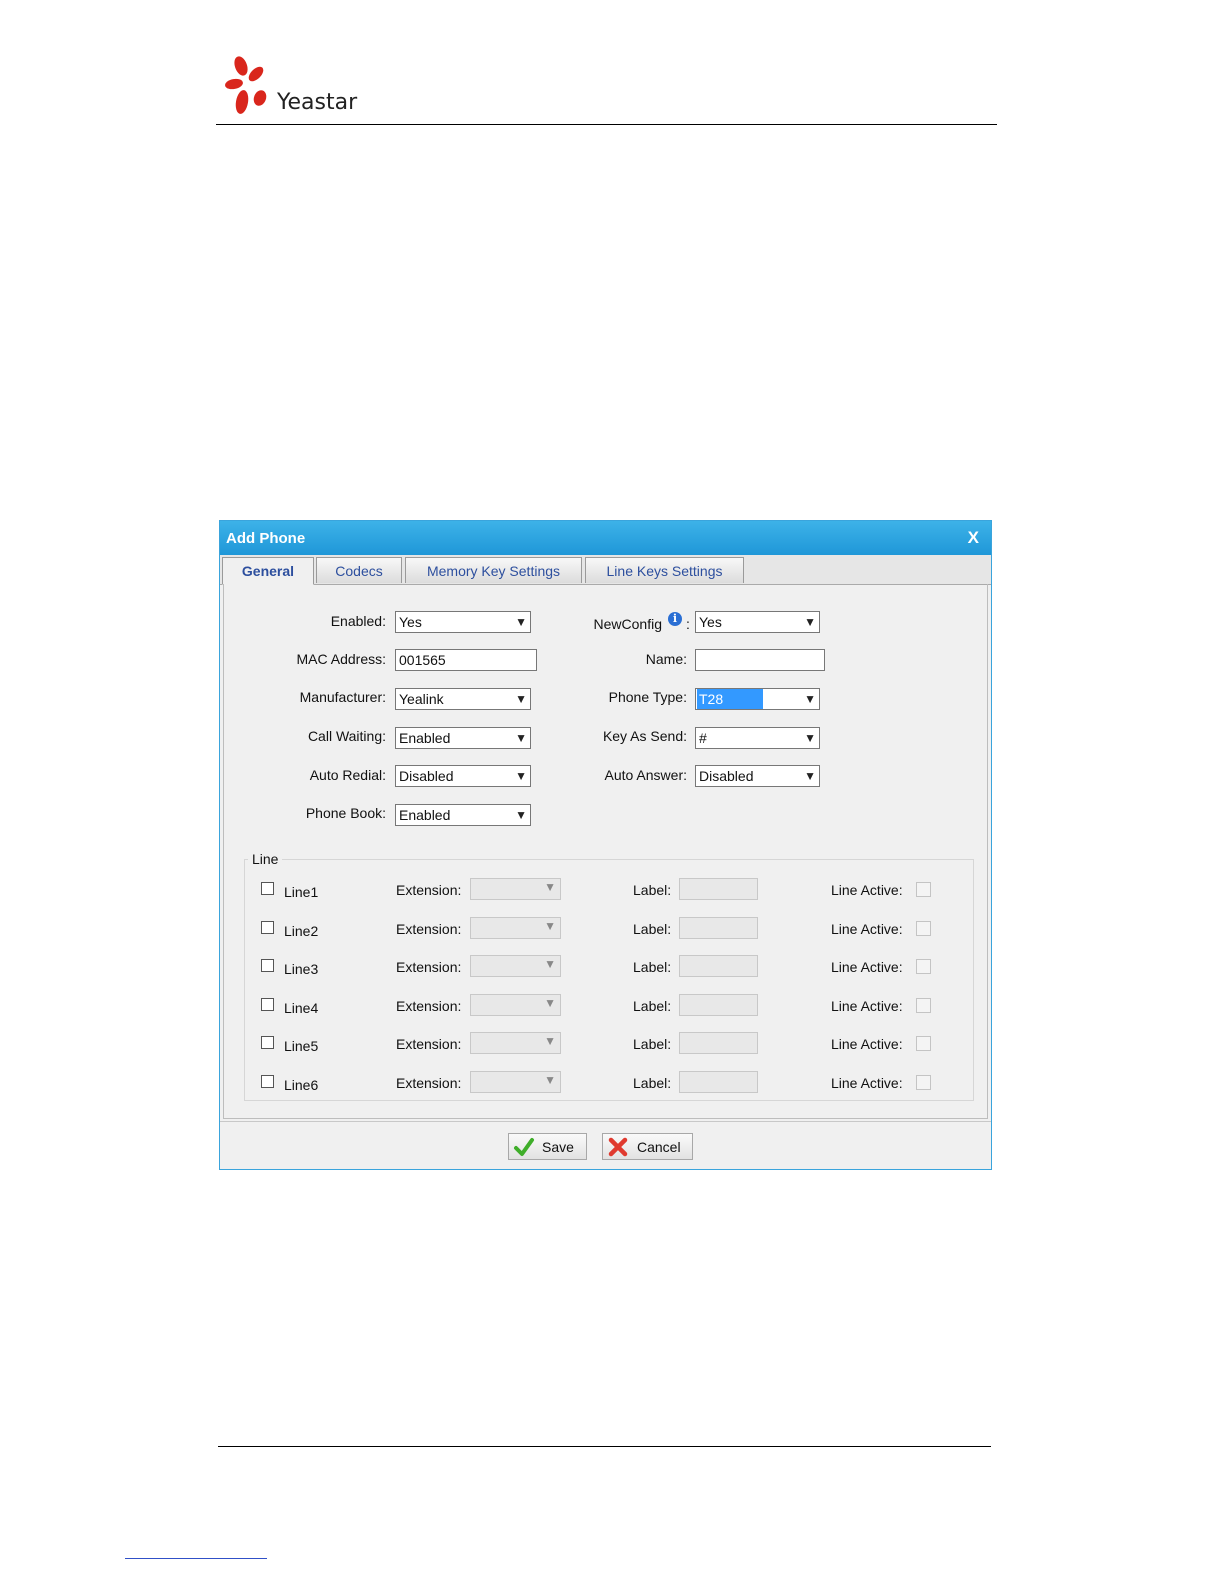 The image size is (1224, 1584). Describe the element at coordinates (757, 738) in the screenshot. I see `key-as-send-select: # ▼` at that location.